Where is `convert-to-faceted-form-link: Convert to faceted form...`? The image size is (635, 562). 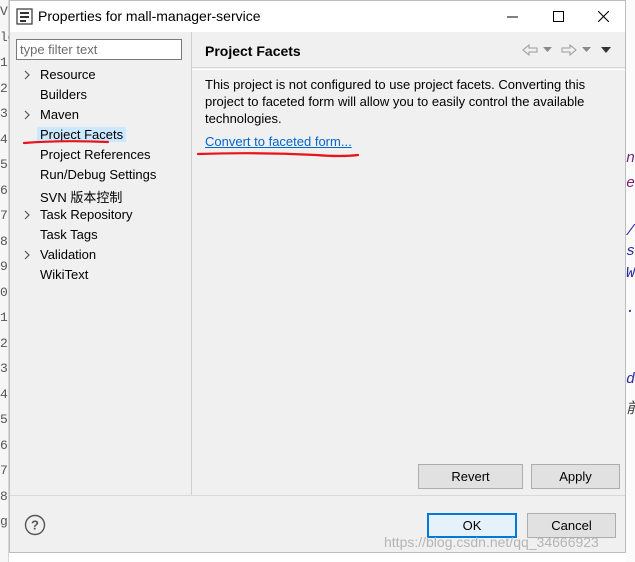
convert-to-faceted-form-link: Convert to faceted form... is located at coordinates (278, 141).